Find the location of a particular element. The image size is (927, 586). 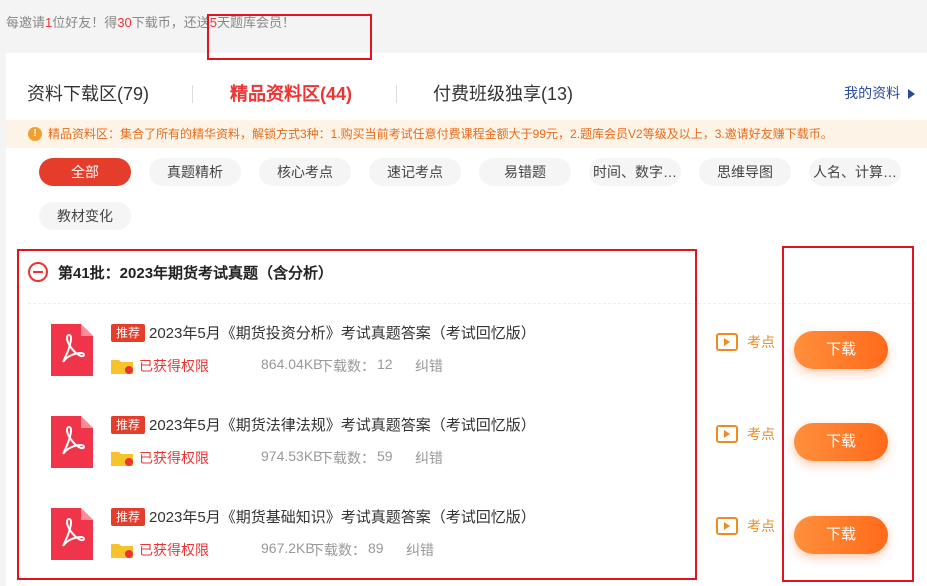

tab-paid-class: 付费班级独享(13) is located at coordinates (503, 93).